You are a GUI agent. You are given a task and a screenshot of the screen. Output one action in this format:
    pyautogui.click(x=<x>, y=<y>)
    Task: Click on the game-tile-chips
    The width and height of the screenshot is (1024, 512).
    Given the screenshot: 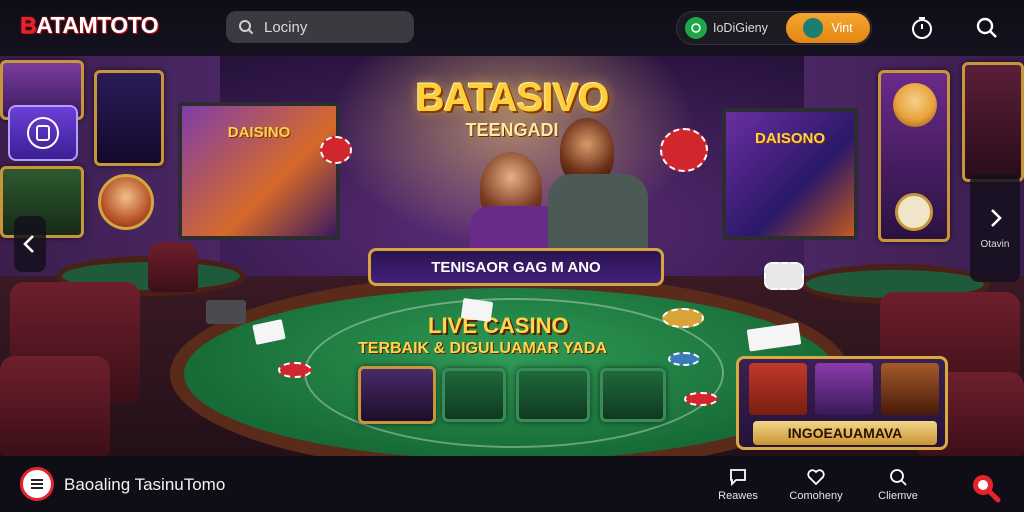 What is the action you would take?
    pyautogui.click(x=553, y=395)
    